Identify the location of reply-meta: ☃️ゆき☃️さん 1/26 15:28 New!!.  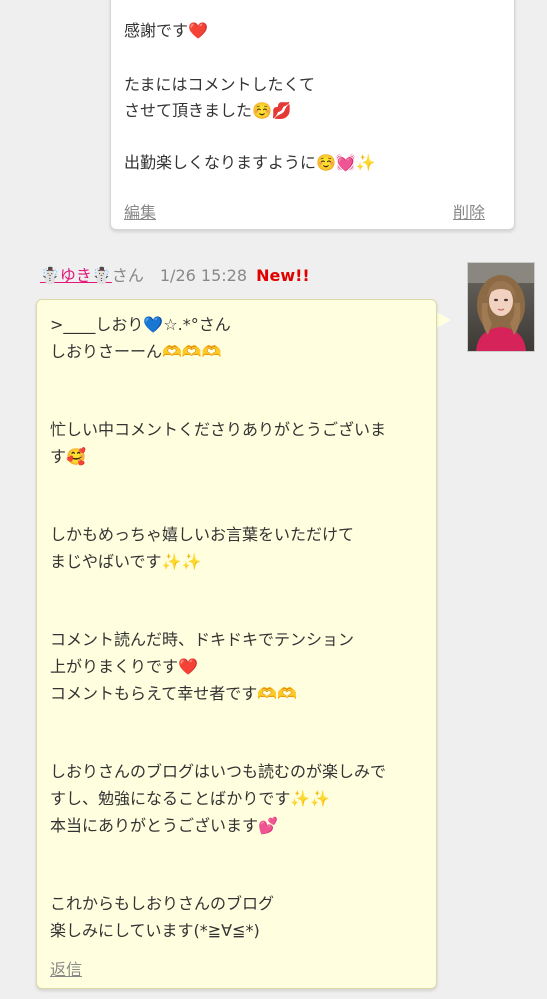
(175, 275).